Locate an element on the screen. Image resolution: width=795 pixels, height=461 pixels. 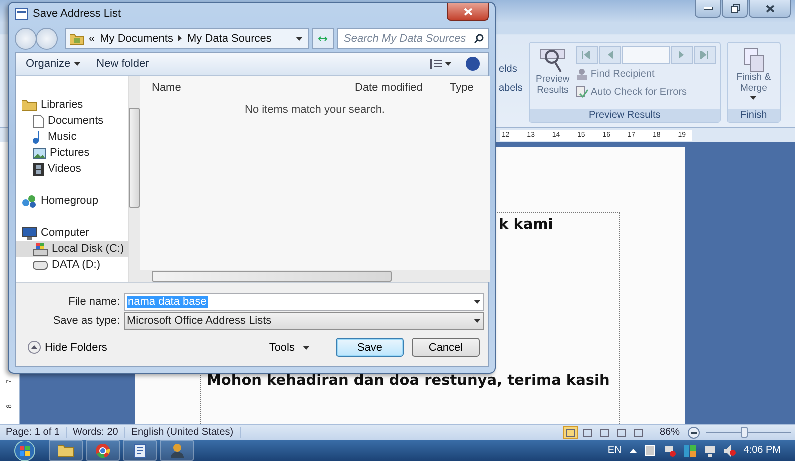
restore-icon is located at coordinates (735, 8).